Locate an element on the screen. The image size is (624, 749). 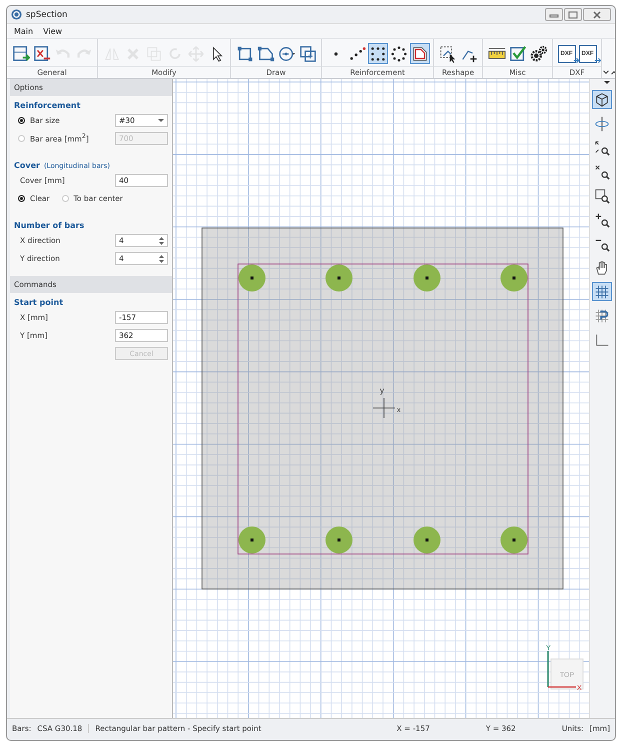
combine-icon is located at coordinates (307, 54).